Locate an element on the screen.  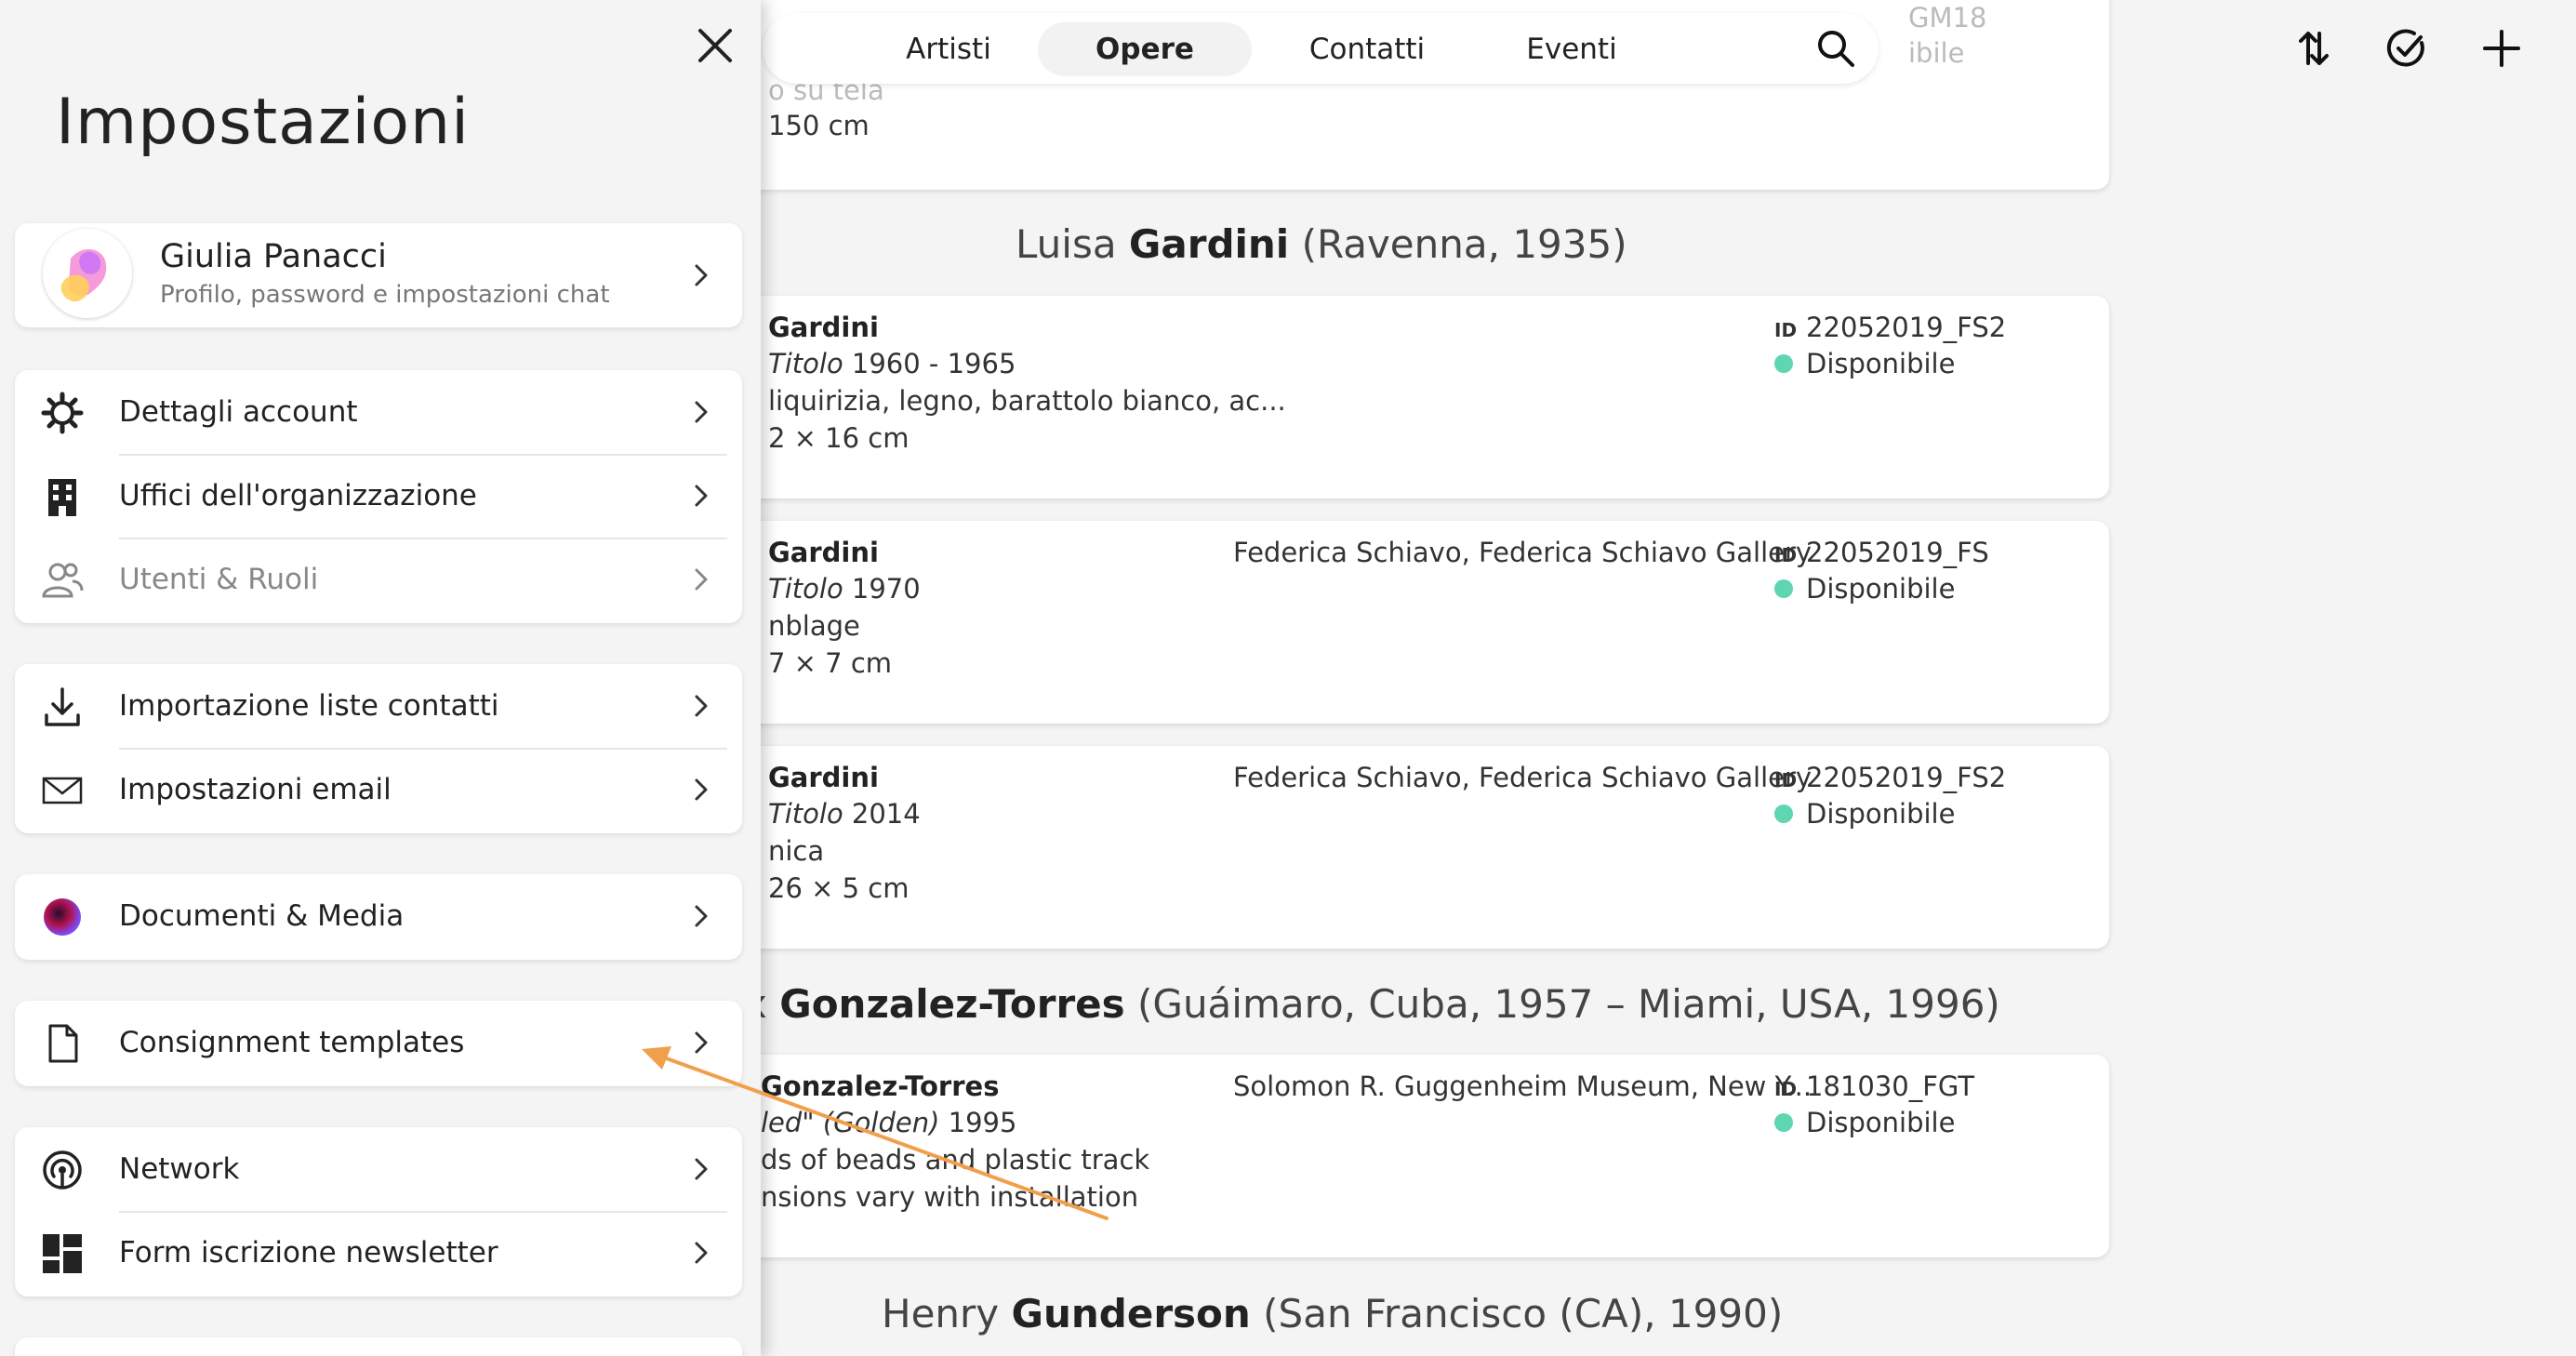
artwork-title-year: led" (Golden) 1995 is located at coordinates (889, 1122).